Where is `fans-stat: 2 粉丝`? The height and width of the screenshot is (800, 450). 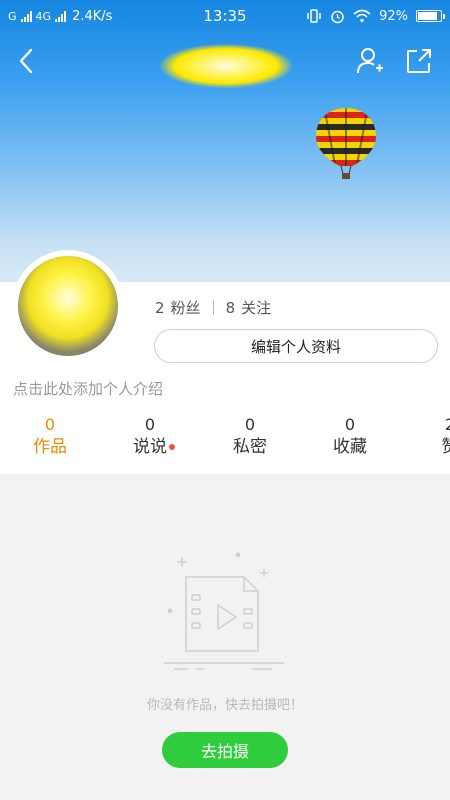 fans-stat: 2 粉丝 is located at coordinates (178, 307).